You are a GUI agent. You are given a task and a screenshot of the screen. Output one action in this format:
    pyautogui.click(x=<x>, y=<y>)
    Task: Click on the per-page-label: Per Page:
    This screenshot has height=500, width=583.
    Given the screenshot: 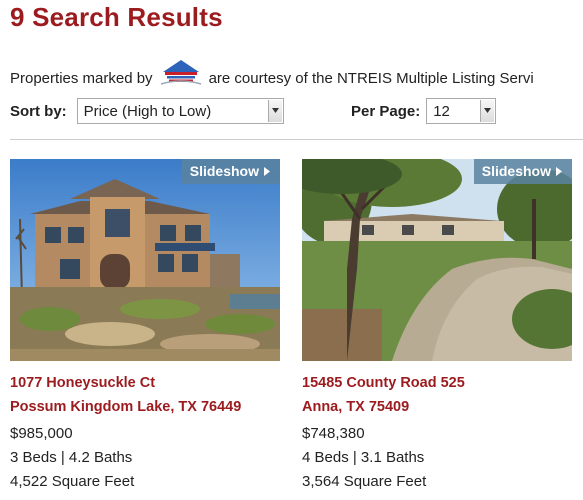 What is the action you would take?
    pyautogui.click(x=386, y=111)
    